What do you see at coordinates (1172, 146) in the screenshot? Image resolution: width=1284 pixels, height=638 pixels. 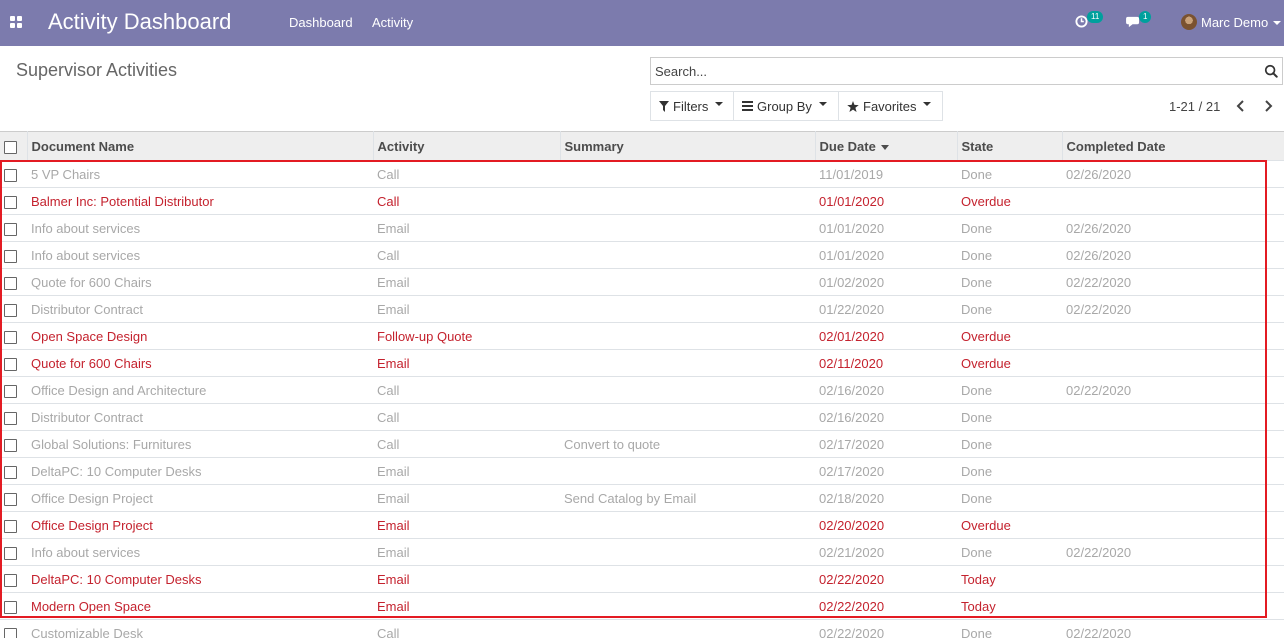 I see `column-header-completed-date: Completed Date` at bounding box center [1172, 146].